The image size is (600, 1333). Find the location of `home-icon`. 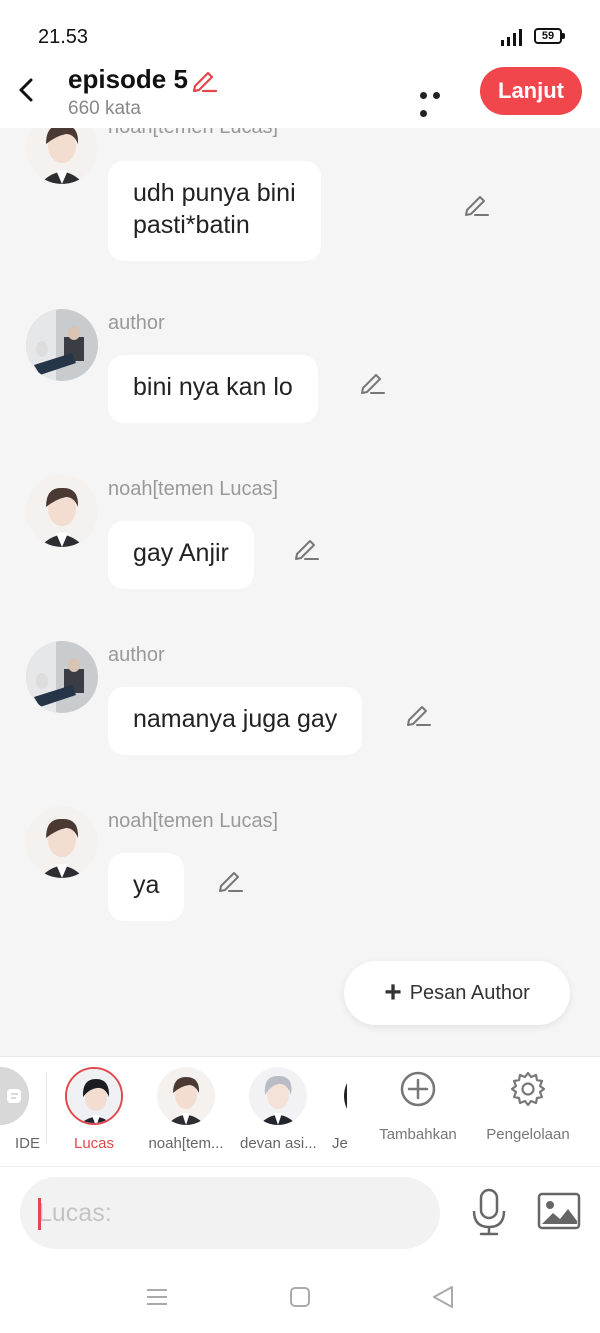

home-icon is located at coordinates (300, 1297).